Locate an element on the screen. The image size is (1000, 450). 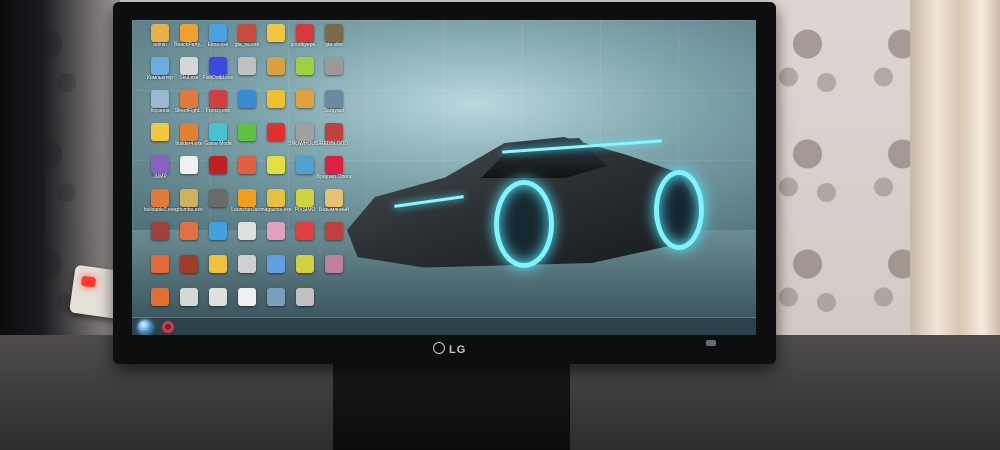
desktop-icon: FishDotbl.exe is located at coordinates (218, 74).